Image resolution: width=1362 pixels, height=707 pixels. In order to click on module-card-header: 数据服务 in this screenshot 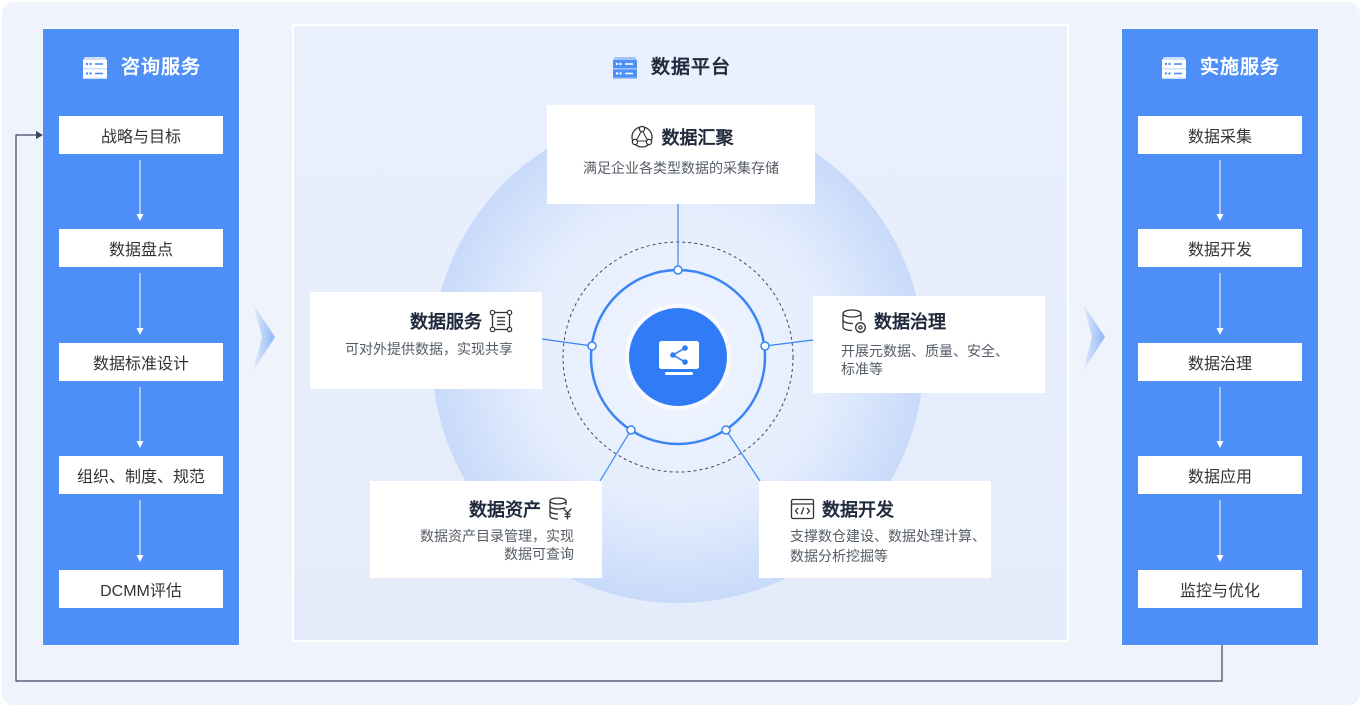, I will do `click(411, 321)`.